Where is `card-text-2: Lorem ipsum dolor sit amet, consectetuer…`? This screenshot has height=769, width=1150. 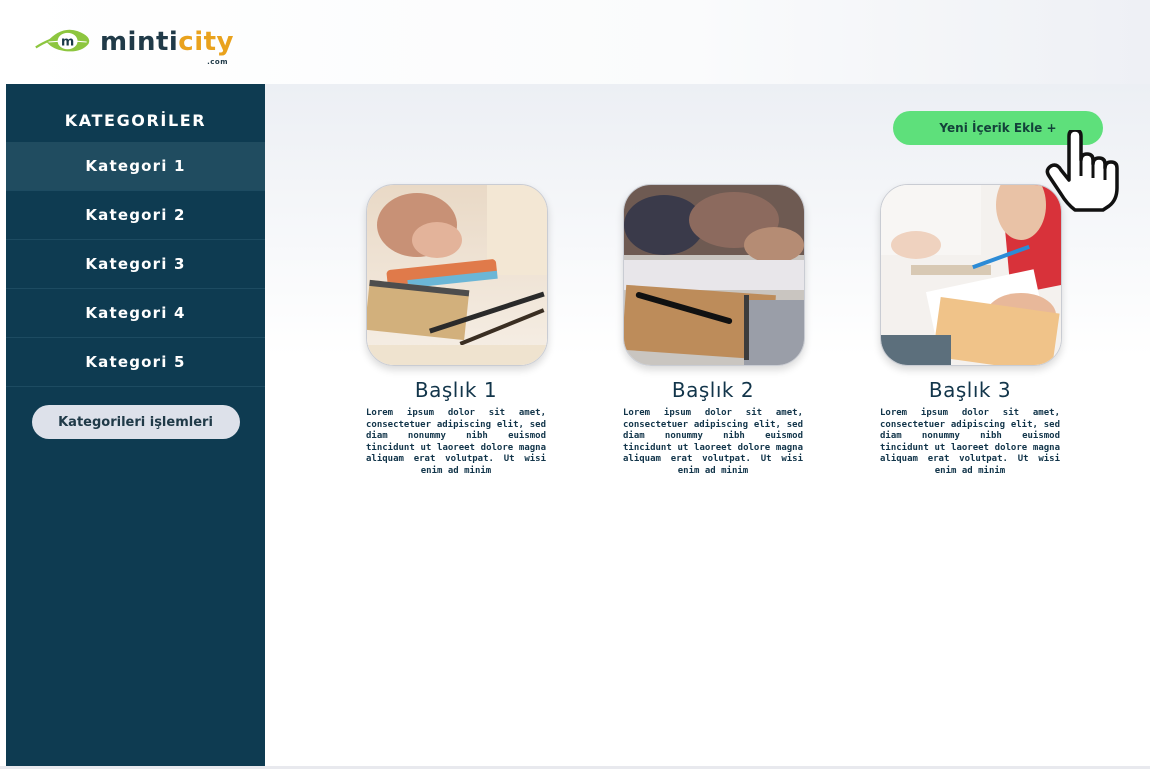 card-text-2: Lorem ipsum dolor sit amet, consectetuer… is located at coordinates (713, 442).